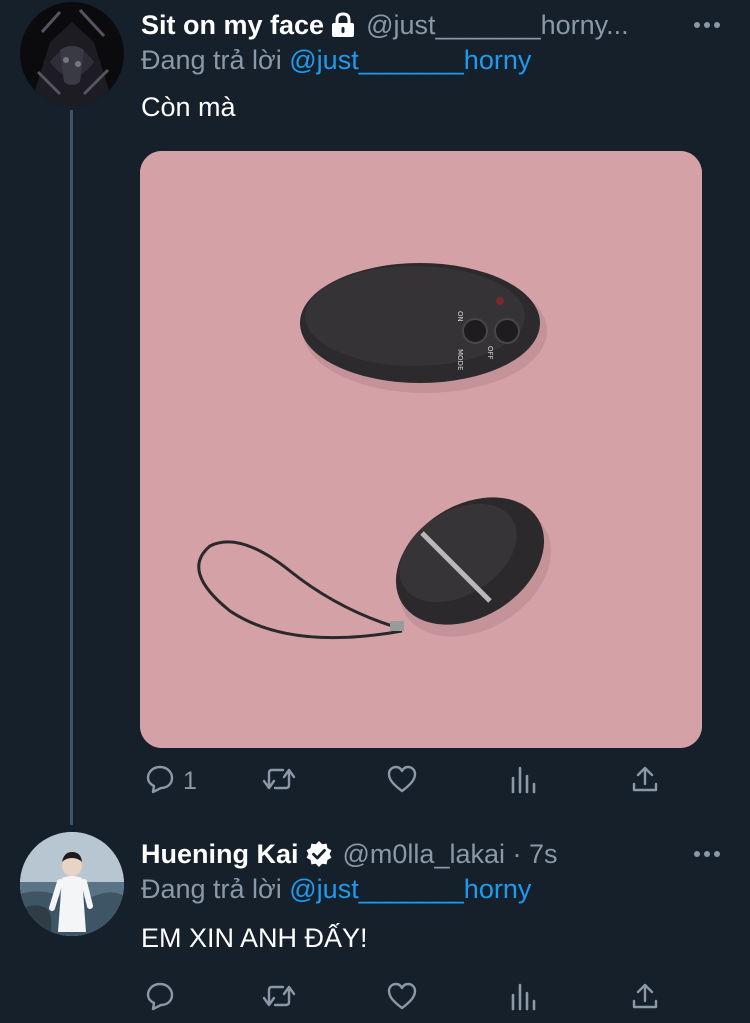  I want to click on handle: @m0lla_lakai · 7s, so click(450, 854).